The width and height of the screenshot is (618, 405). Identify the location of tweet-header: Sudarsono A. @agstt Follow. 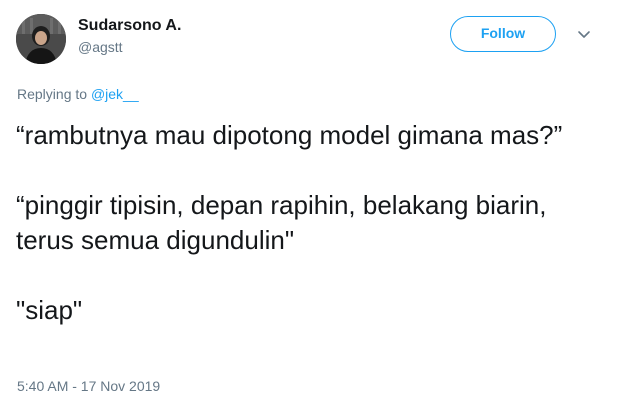
(309, 39).